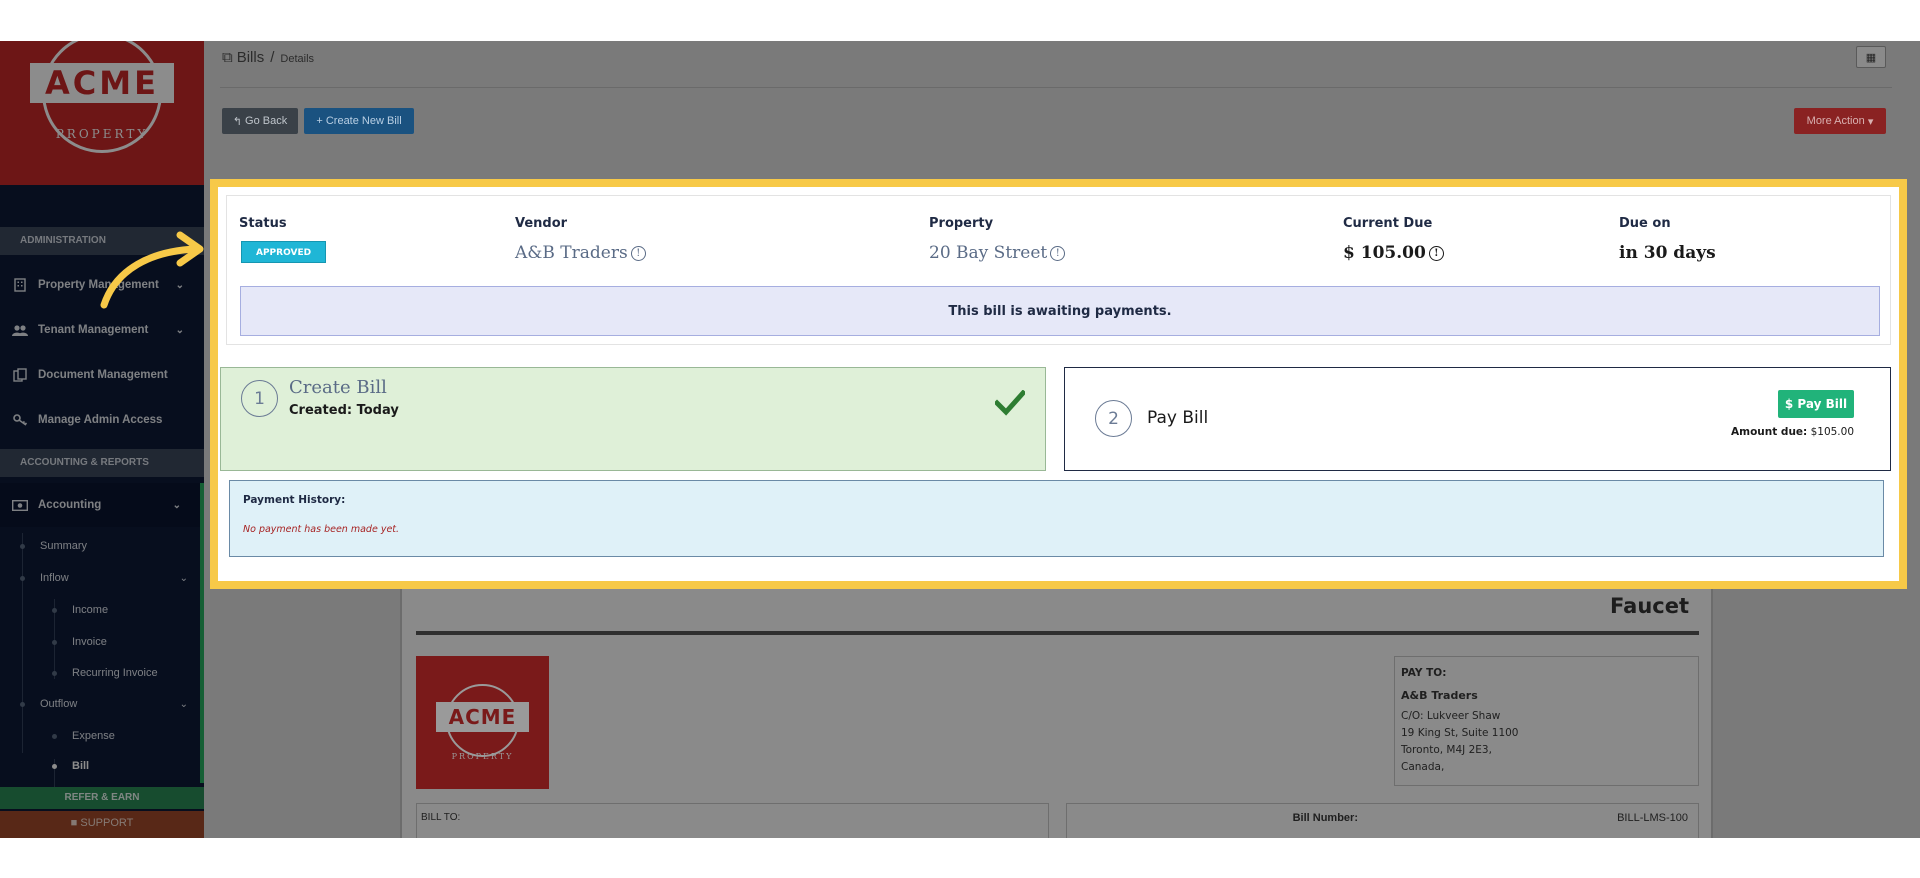 The height and width of the screenshot is (878, 1920). I want to click on amount-due-value: $105.00, so click(1832, 432).